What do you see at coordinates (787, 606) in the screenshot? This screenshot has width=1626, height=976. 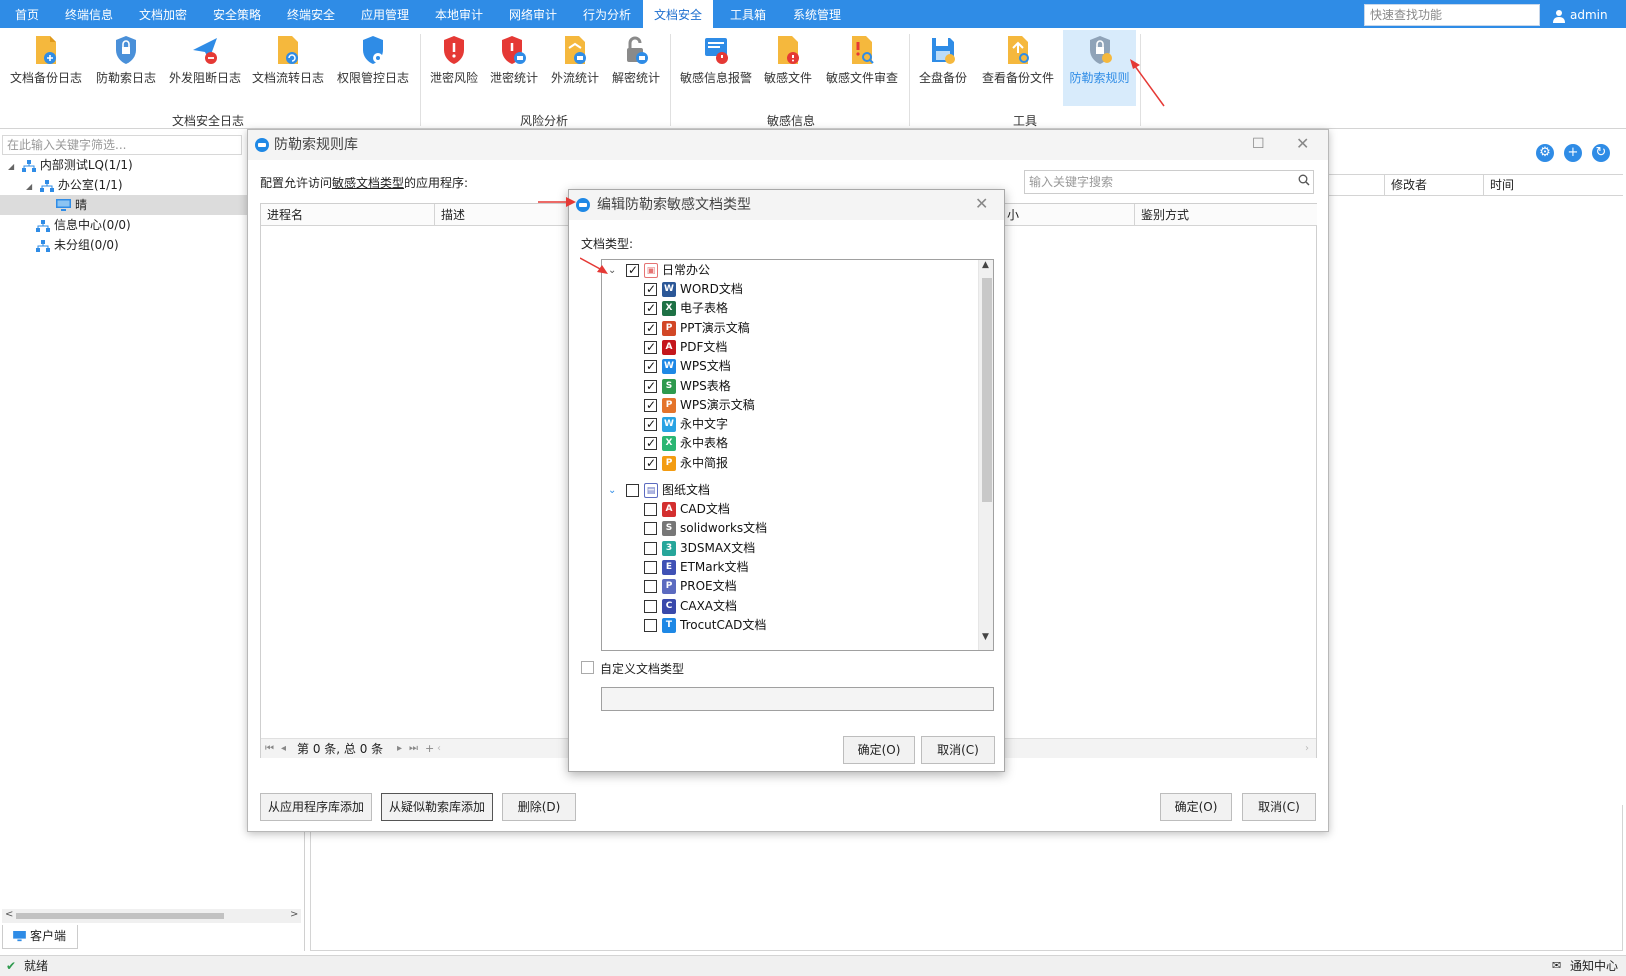 I see `doc-type-item: C CAXA文档` at bounding box center [787, 606].